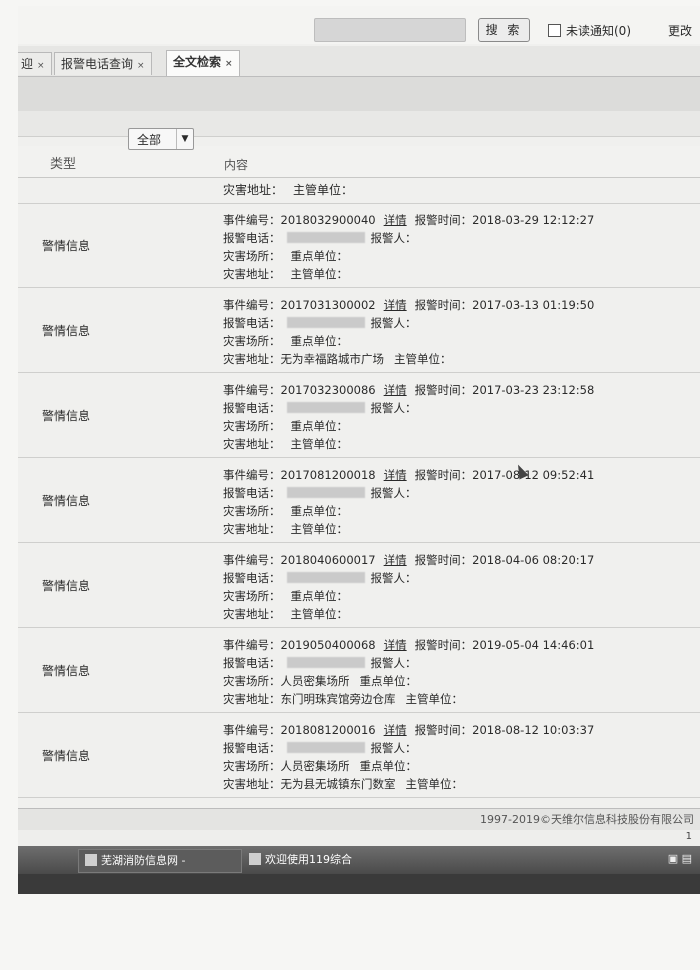 Image resolution: width=700 pixels, height=970 pixels. Describe the element at coordinates (339, 860) in the screenshot. I see `taskbar-item-119-system: 欢迎使用119综合` at that location.